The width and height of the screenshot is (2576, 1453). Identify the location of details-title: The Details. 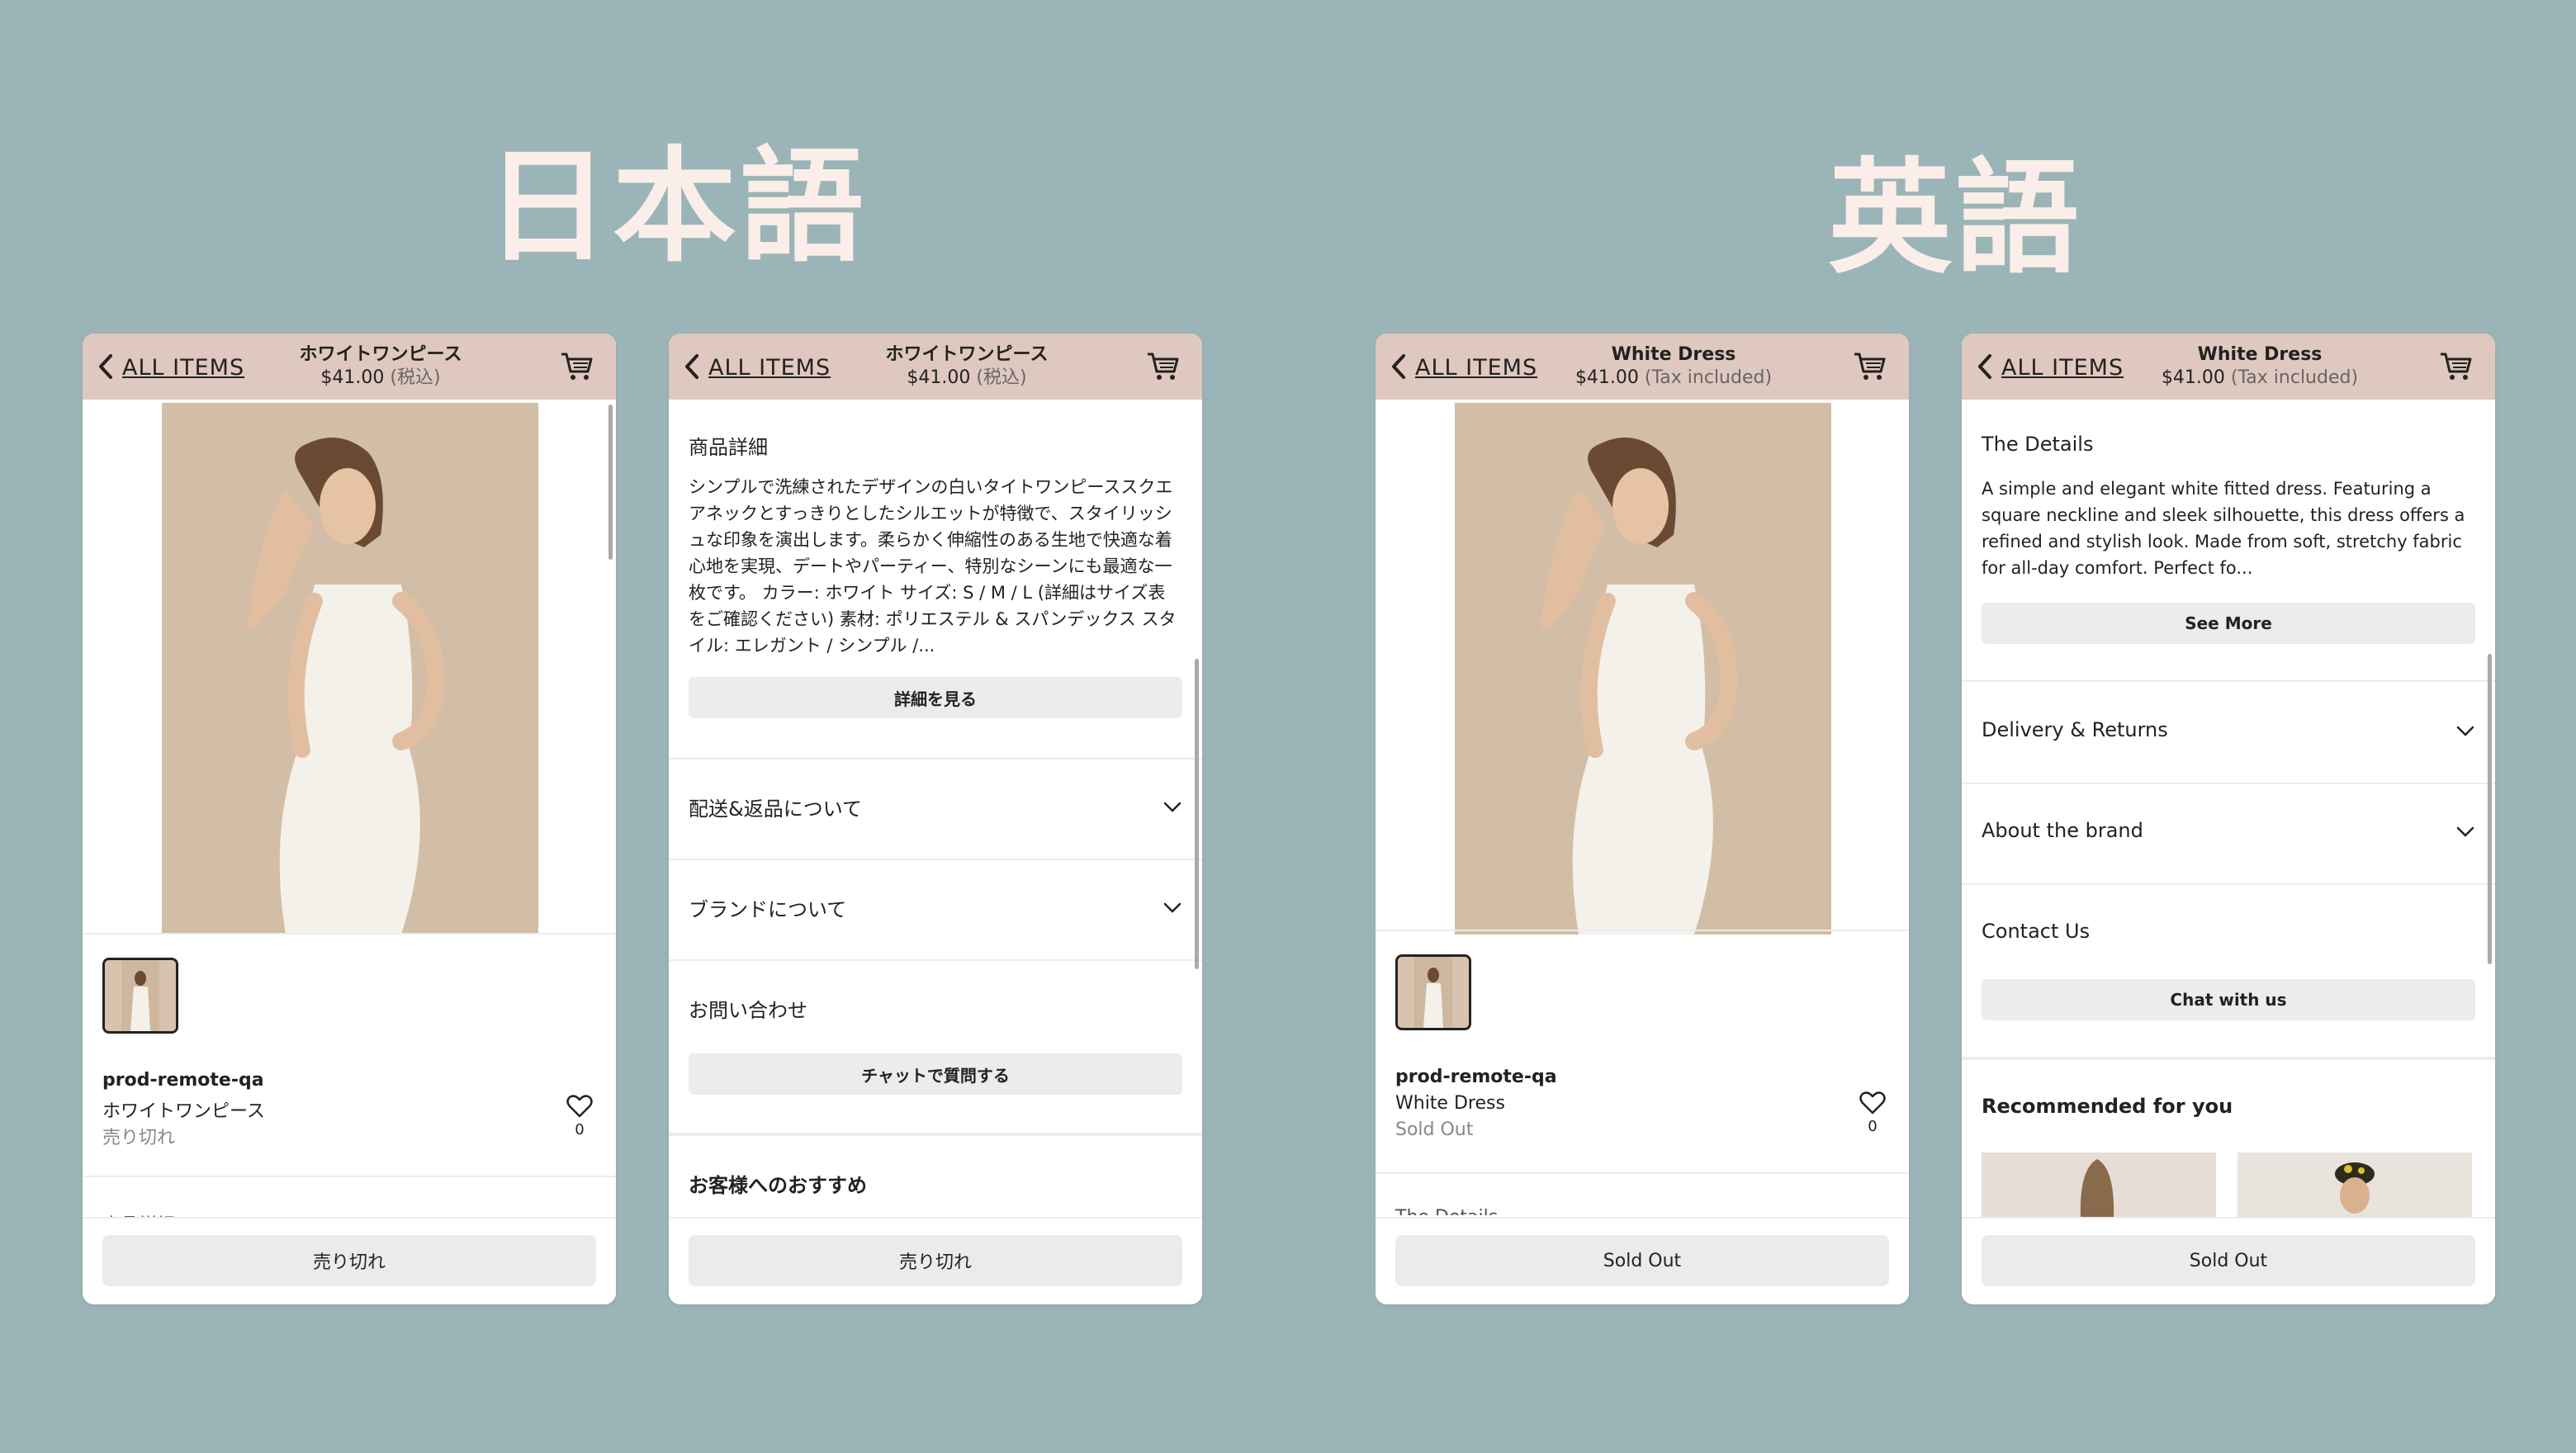
(2038, 444).